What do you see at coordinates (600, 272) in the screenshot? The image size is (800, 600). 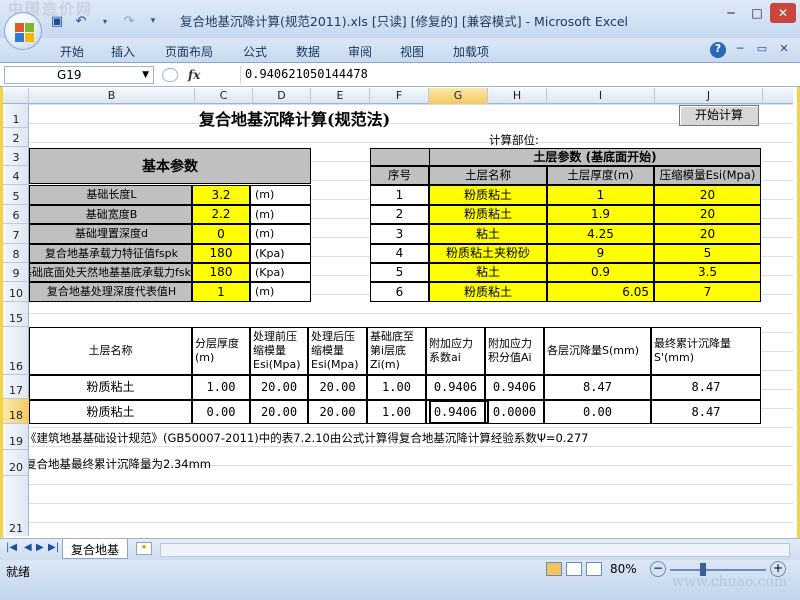 I see `soil-row-thickness: 0.9` at bounding box center [600, 272].